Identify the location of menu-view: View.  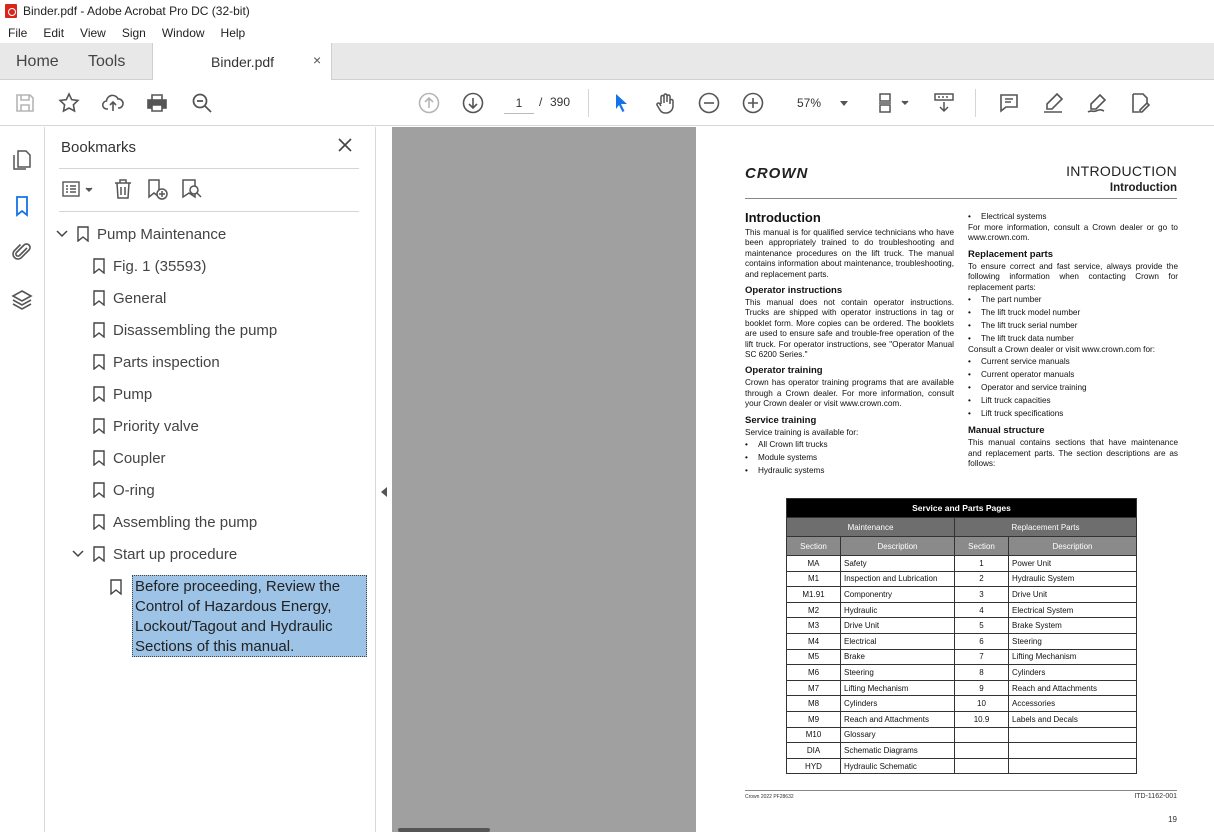
(93, 33).